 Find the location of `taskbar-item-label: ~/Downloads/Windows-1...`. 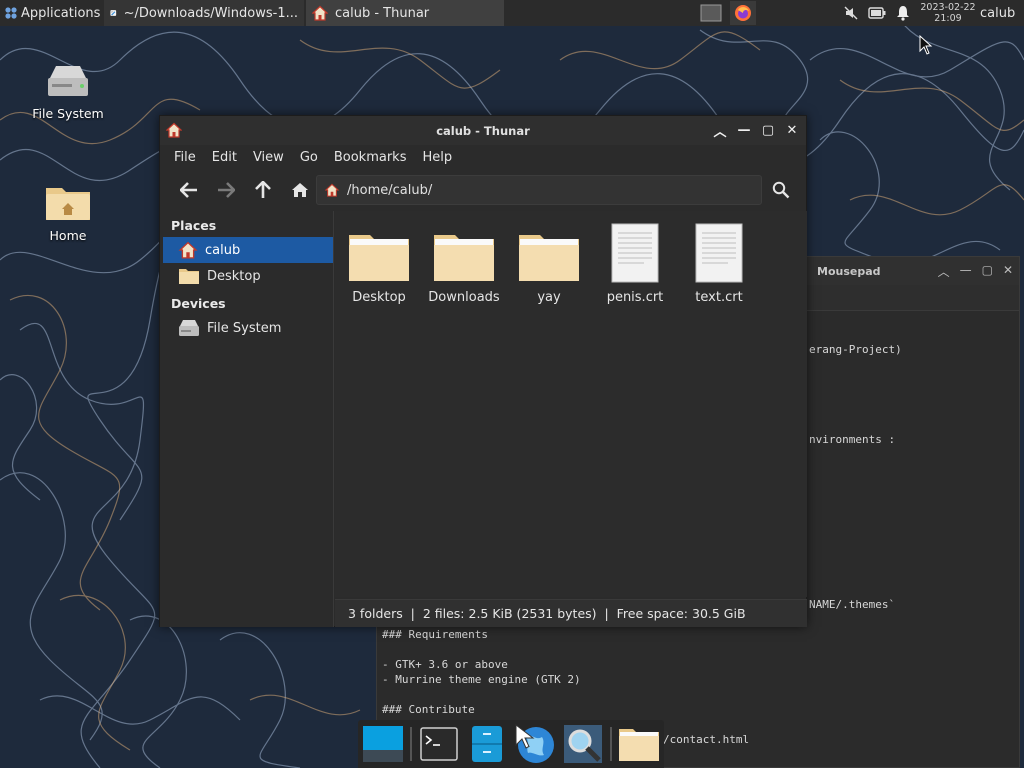

taskbar-item-label: ~/Downloads/Windows-1... is located at coordinates (210, 13).